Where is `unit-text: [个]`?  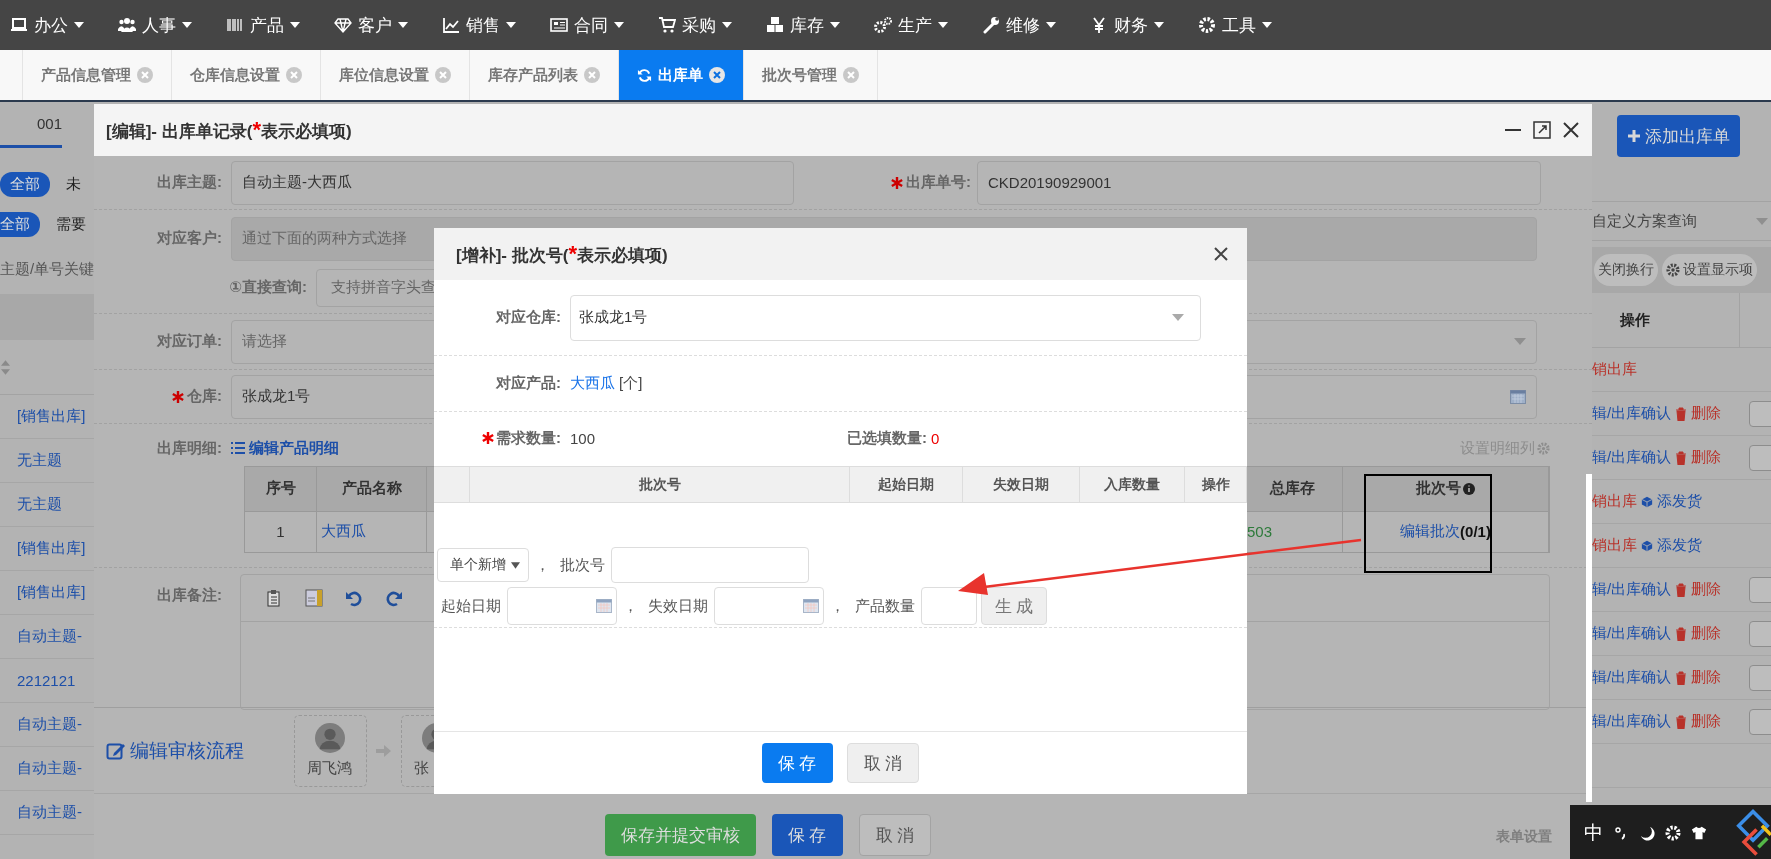 unit-text: [个] is located at coordinates (631, 383).